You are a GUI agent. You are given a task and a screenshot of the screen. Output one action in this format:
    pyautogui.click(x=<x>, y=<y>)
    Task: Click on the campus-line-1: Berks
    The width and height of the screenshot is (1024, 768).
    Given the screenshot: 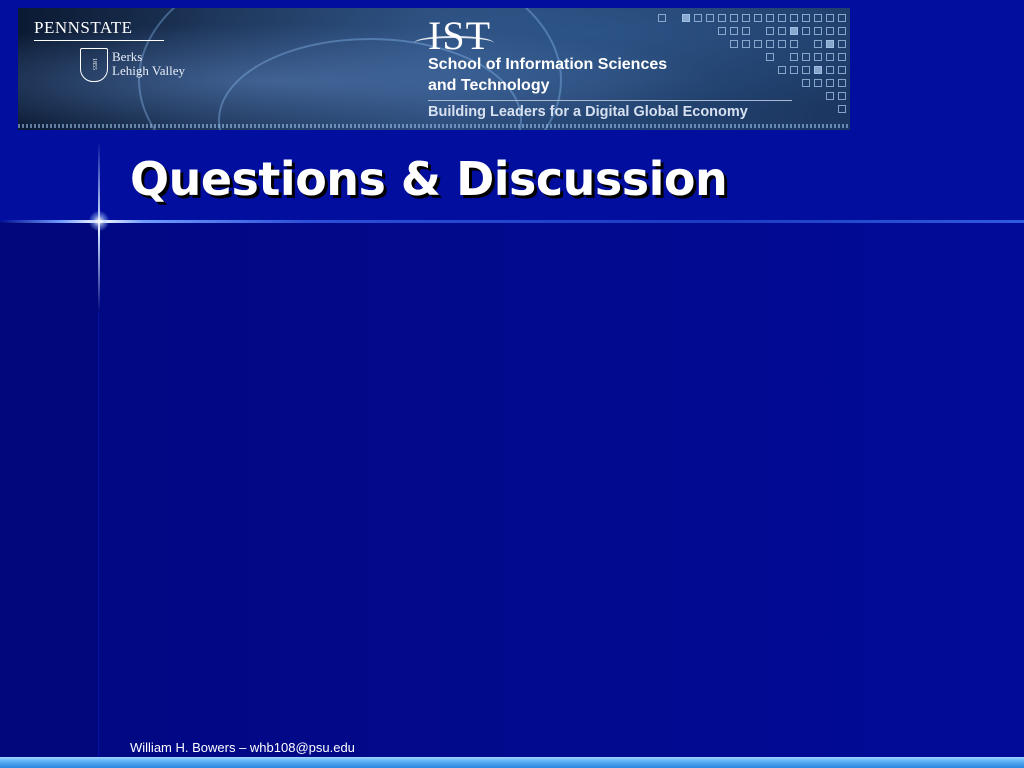 What is the action you would take?
    pyautogui.click(x=127, y=56)
    